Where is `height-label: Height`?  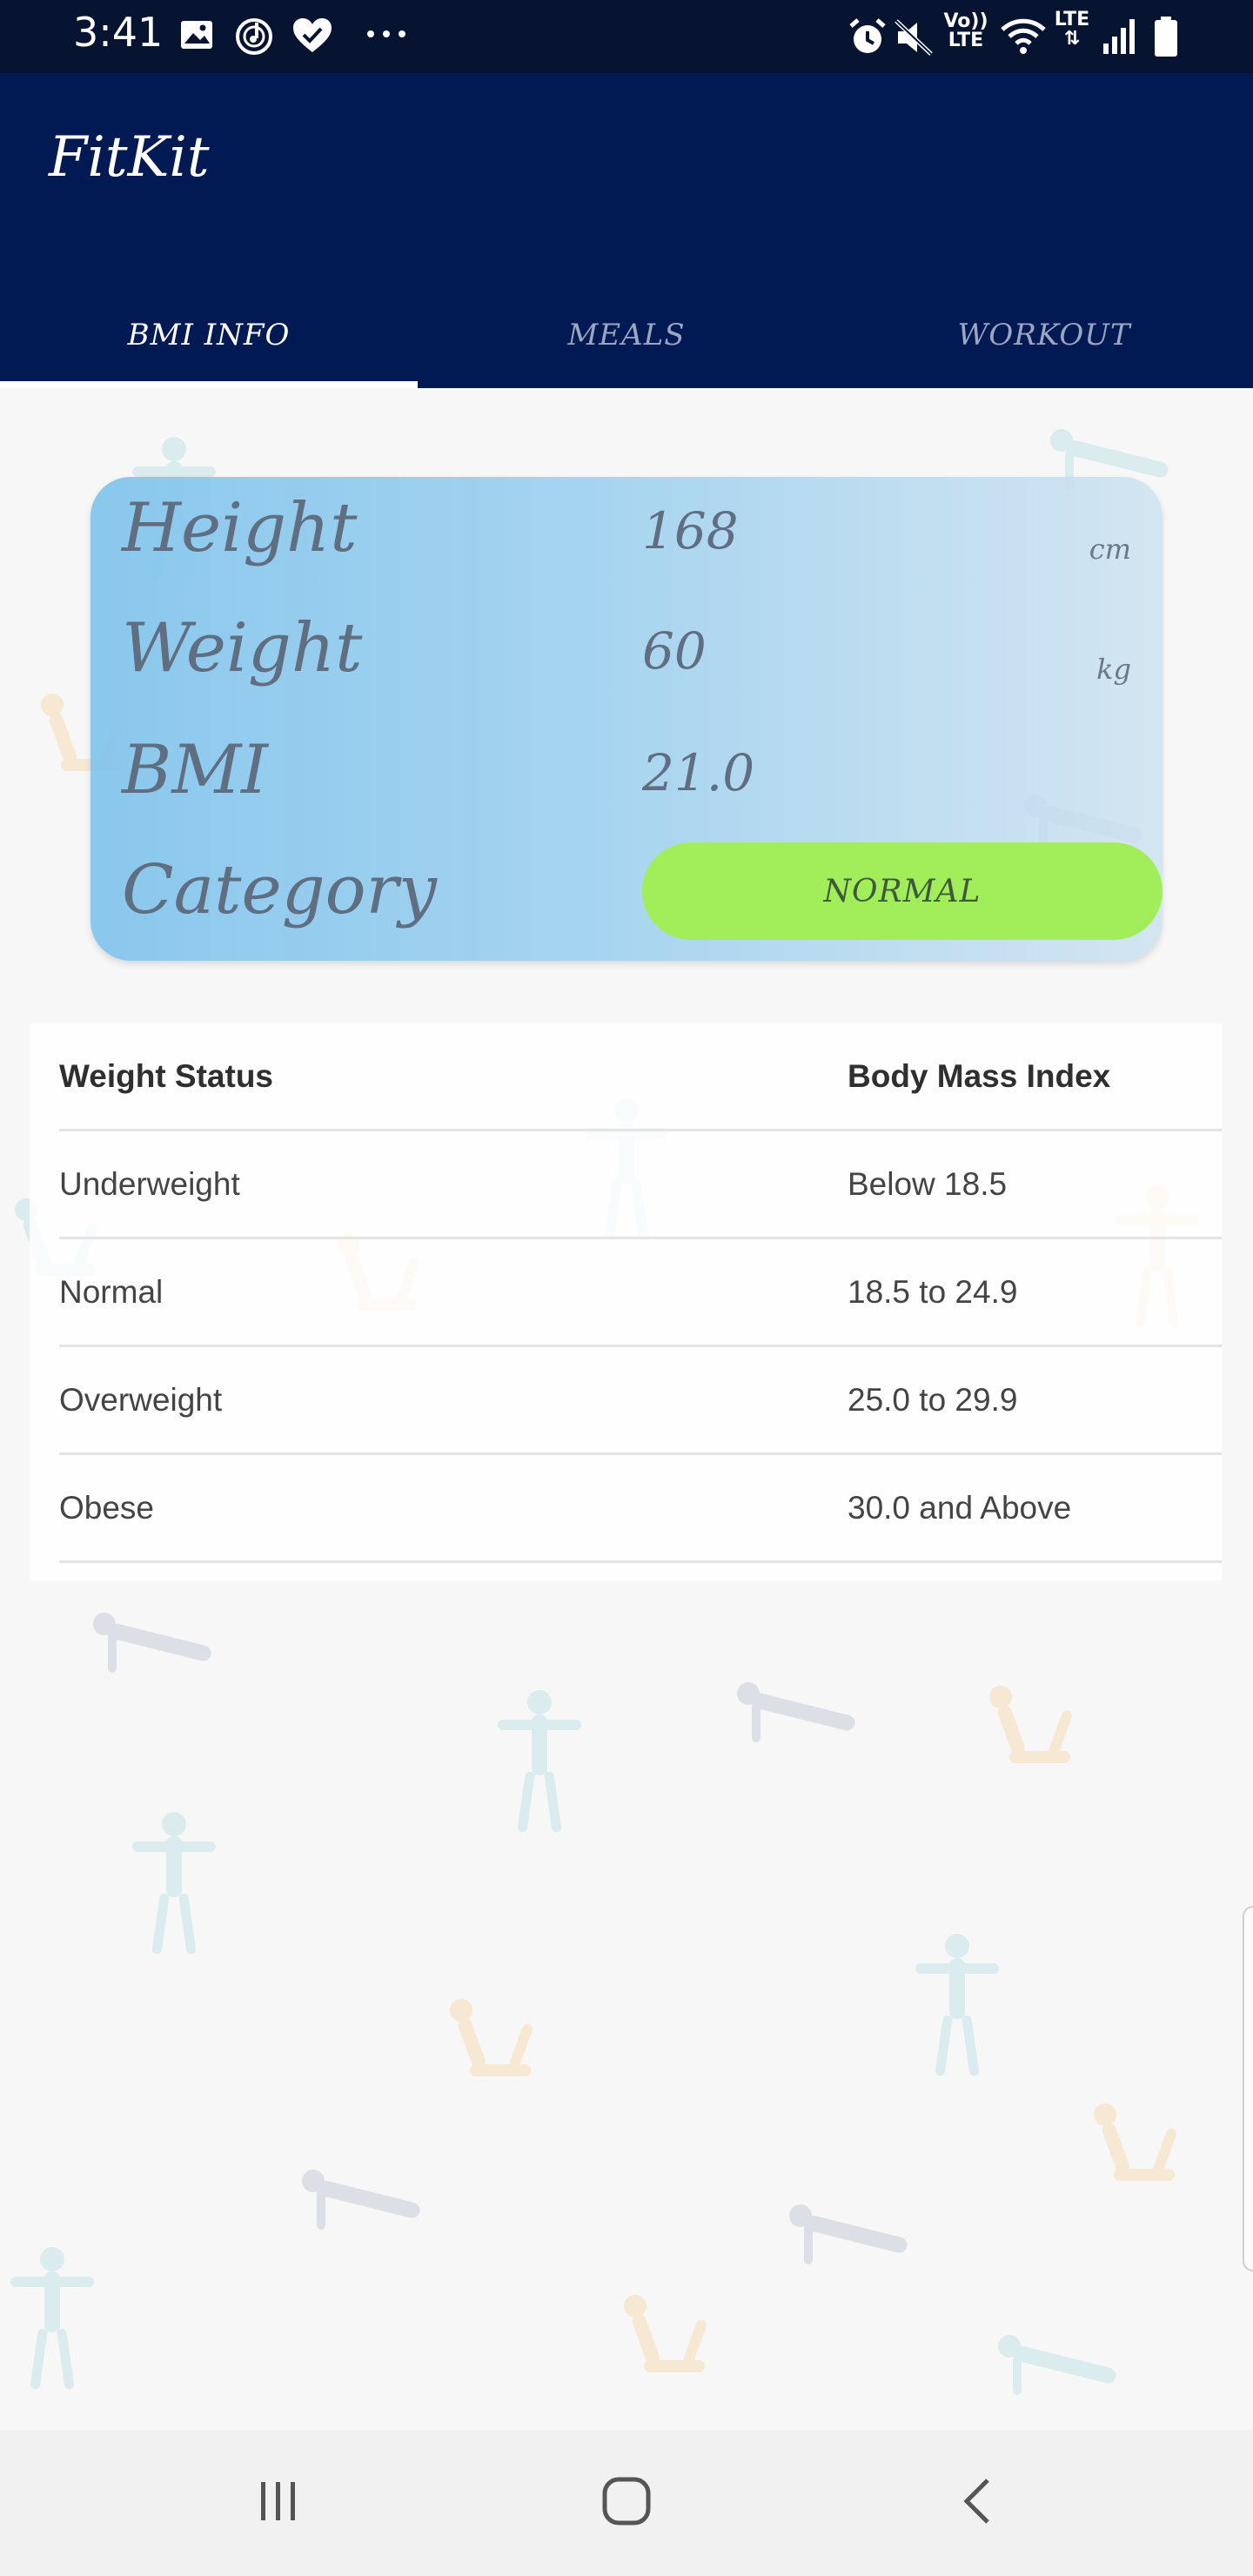
height-label: Height is located at coordinates (240, 528).